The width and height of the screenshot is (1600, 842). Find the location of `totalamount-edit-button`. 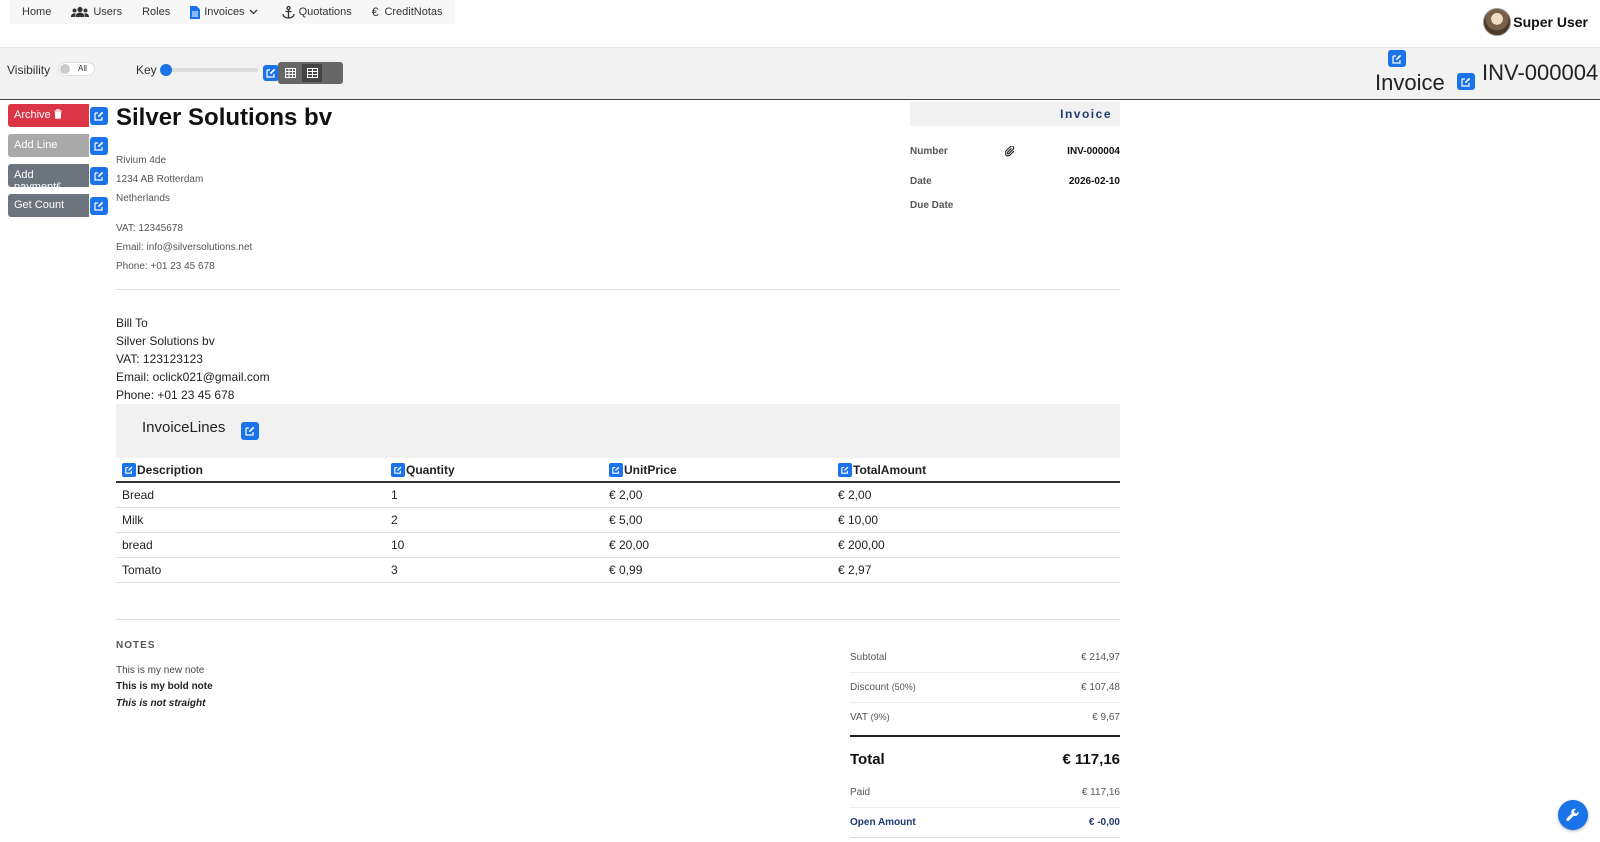

totalamount-edit-button is located at coordinates (845, 469).